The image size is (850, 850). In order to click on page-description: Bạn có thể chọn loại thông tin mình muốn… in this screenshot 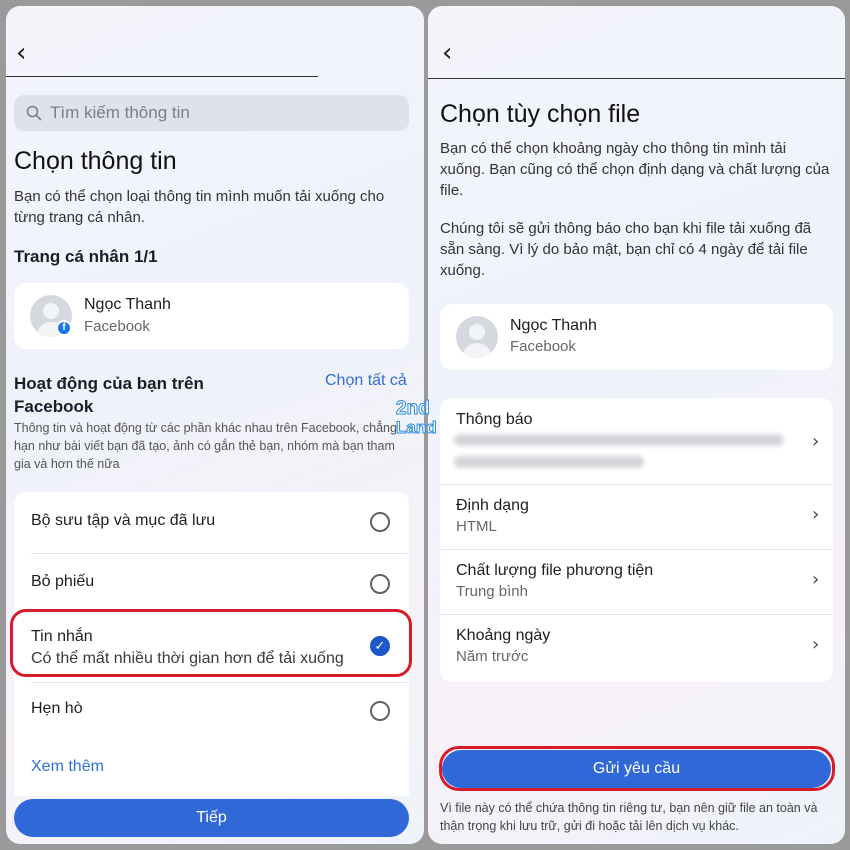, I will do `click(199, 207)`.